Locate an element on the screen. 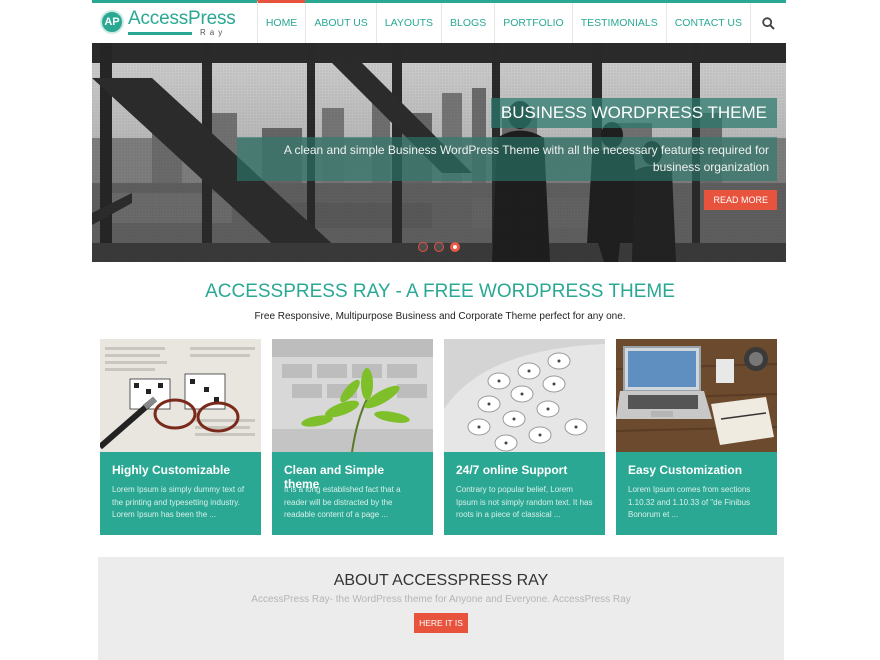  feature-image-plant is located at coordinates (352, 395).